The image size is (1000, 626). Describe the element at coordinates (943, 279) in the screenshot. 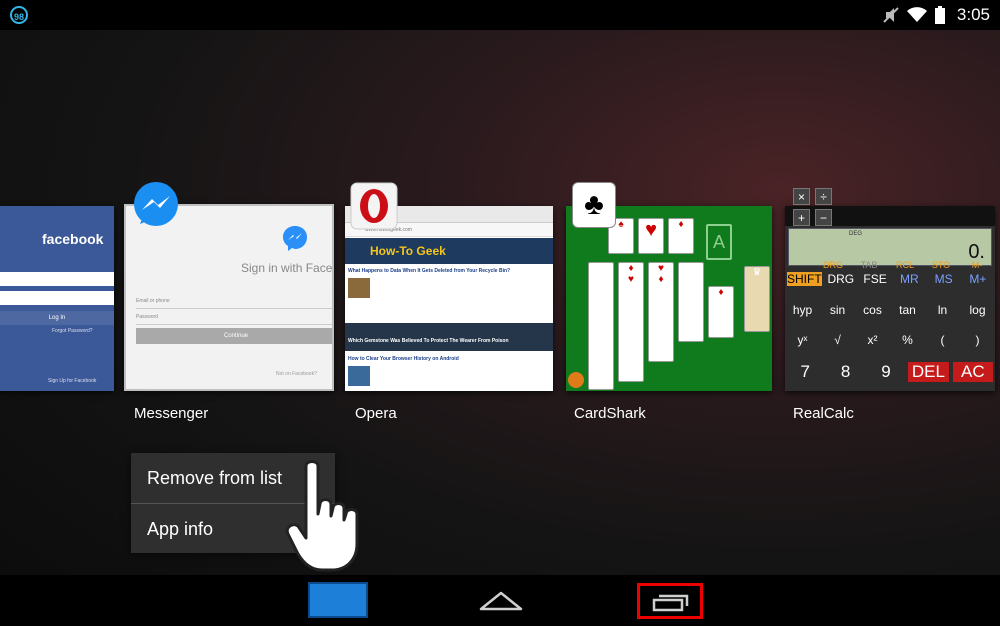

I see `calc-key: MS` at that location.